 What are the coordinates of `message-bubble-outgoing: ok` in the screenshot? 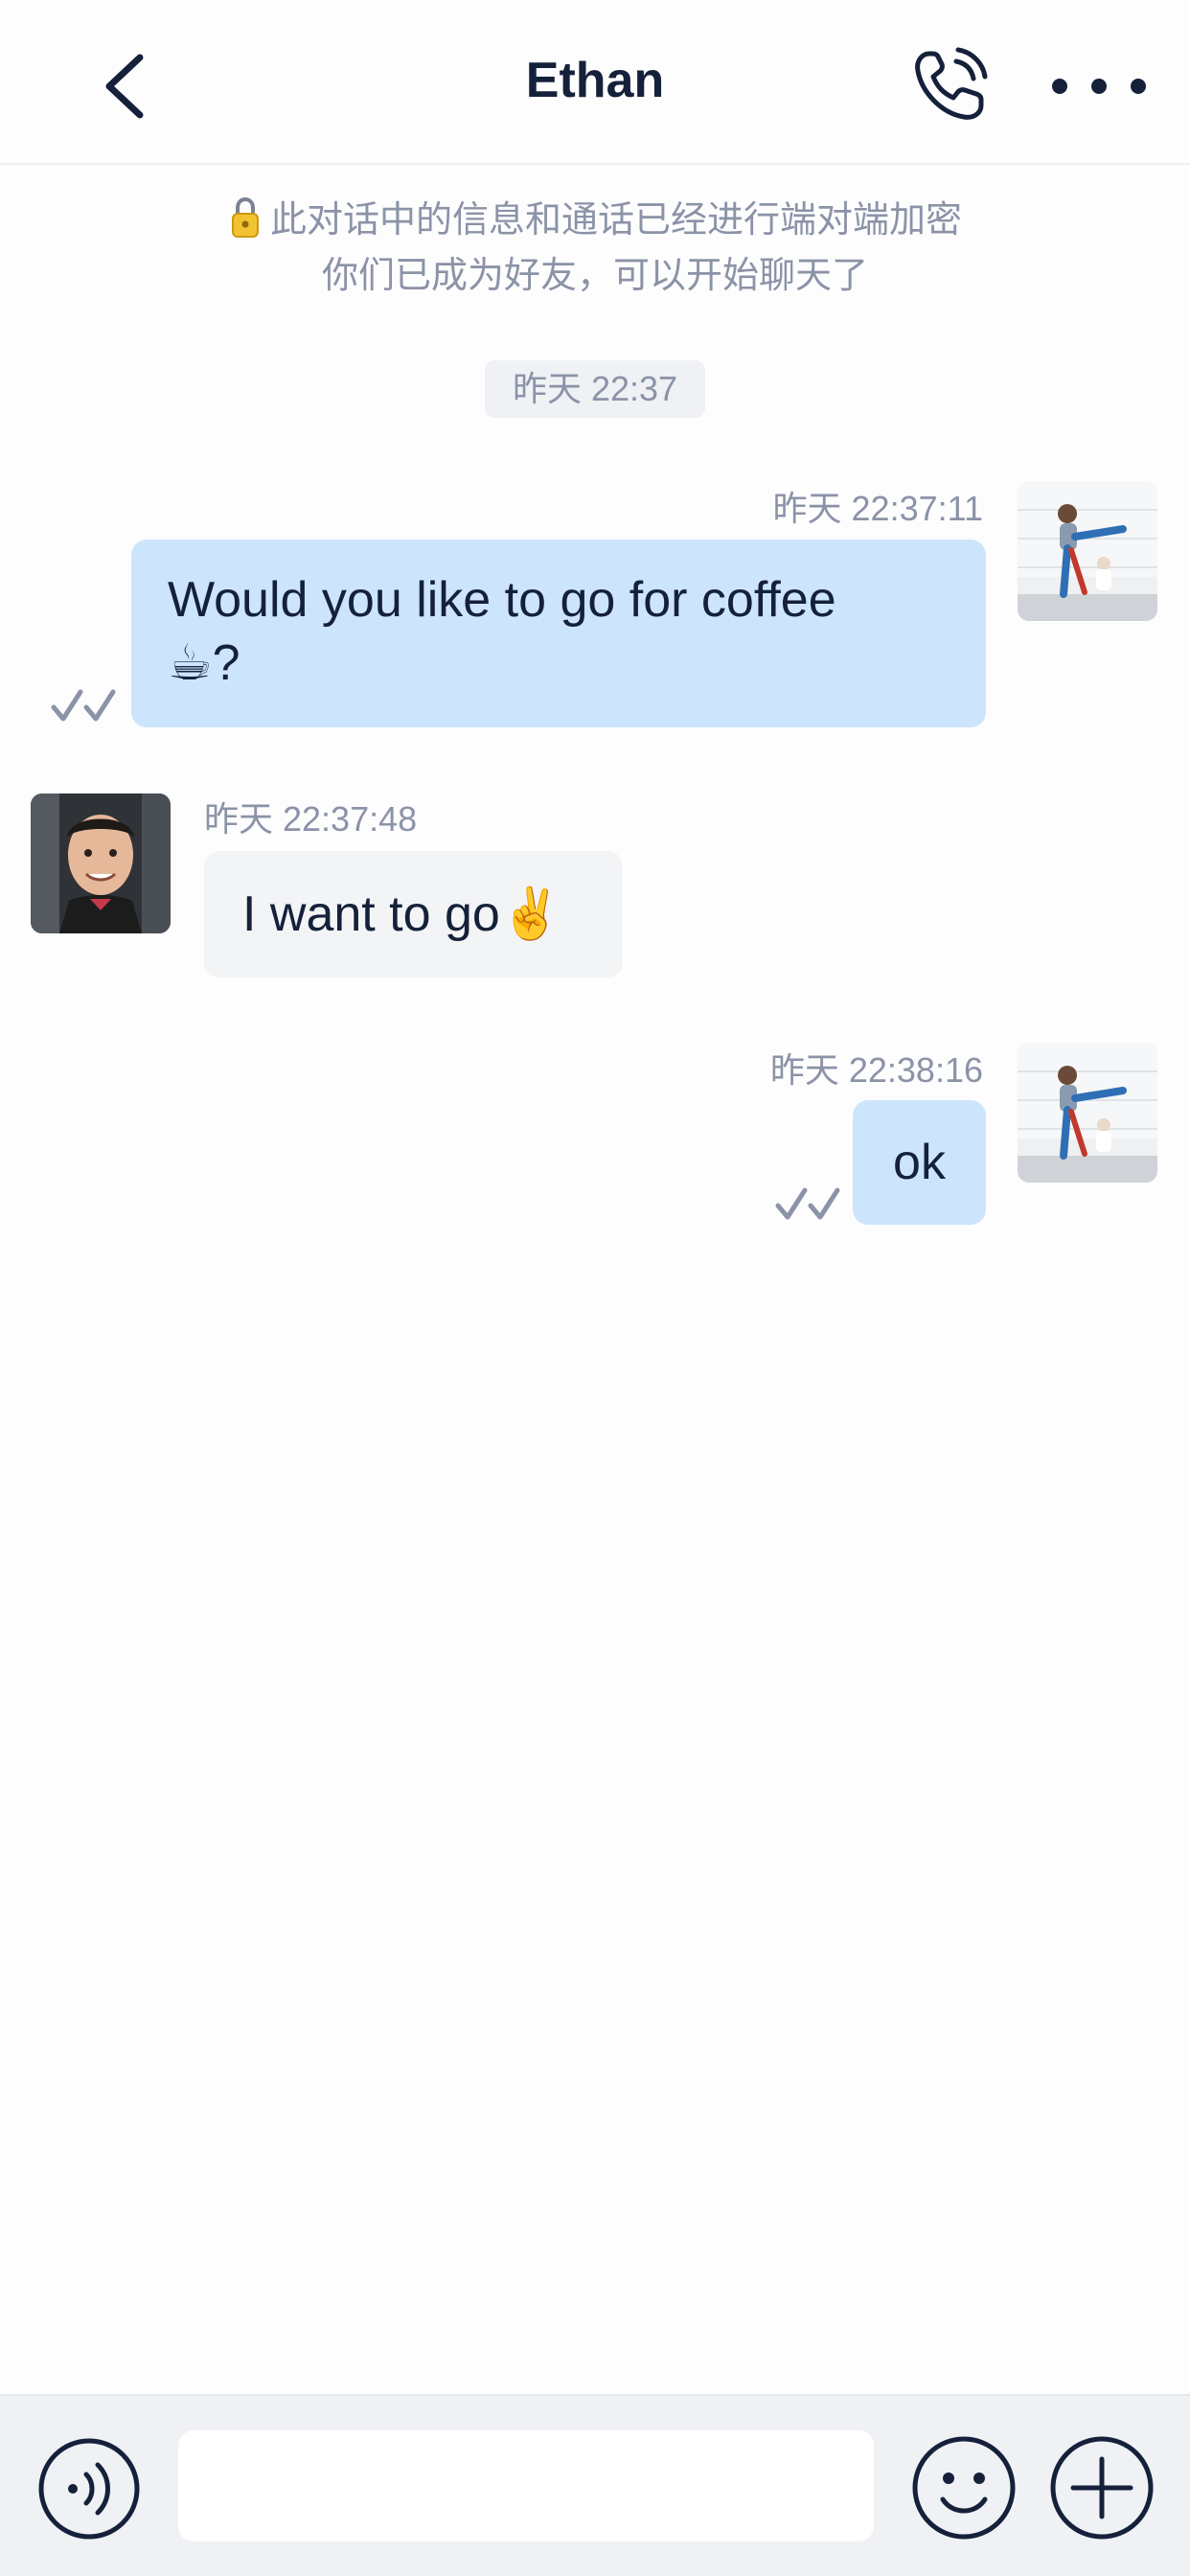 It's located at (920, 1162).